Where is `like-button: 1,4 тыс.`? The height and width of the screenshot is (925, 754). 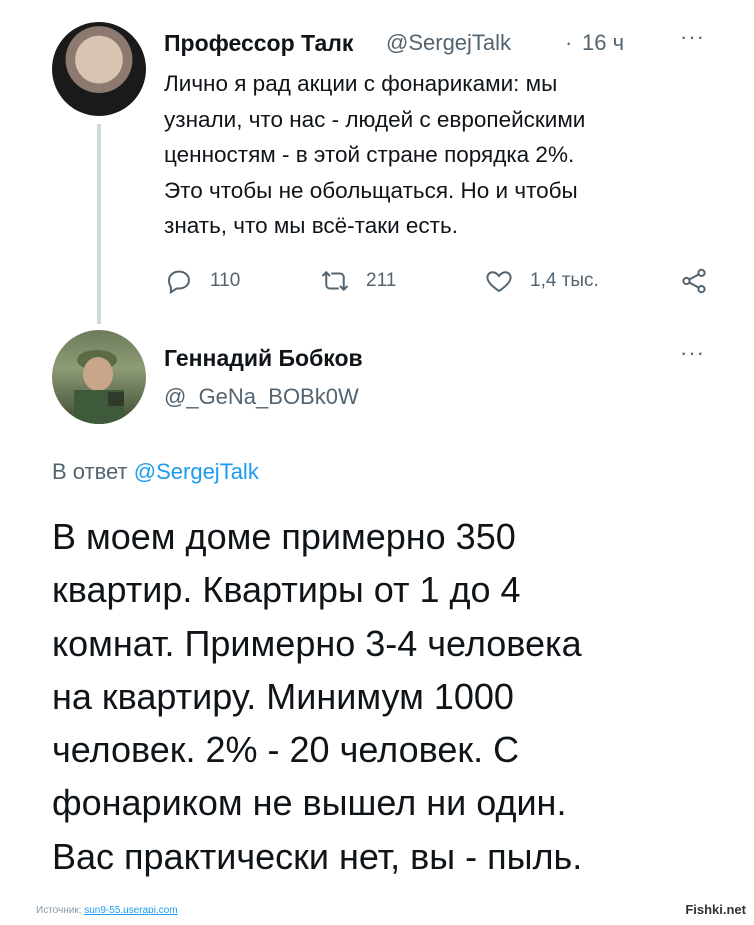
like-button: 1,4 тыс. is located at coordinates (541, 281).